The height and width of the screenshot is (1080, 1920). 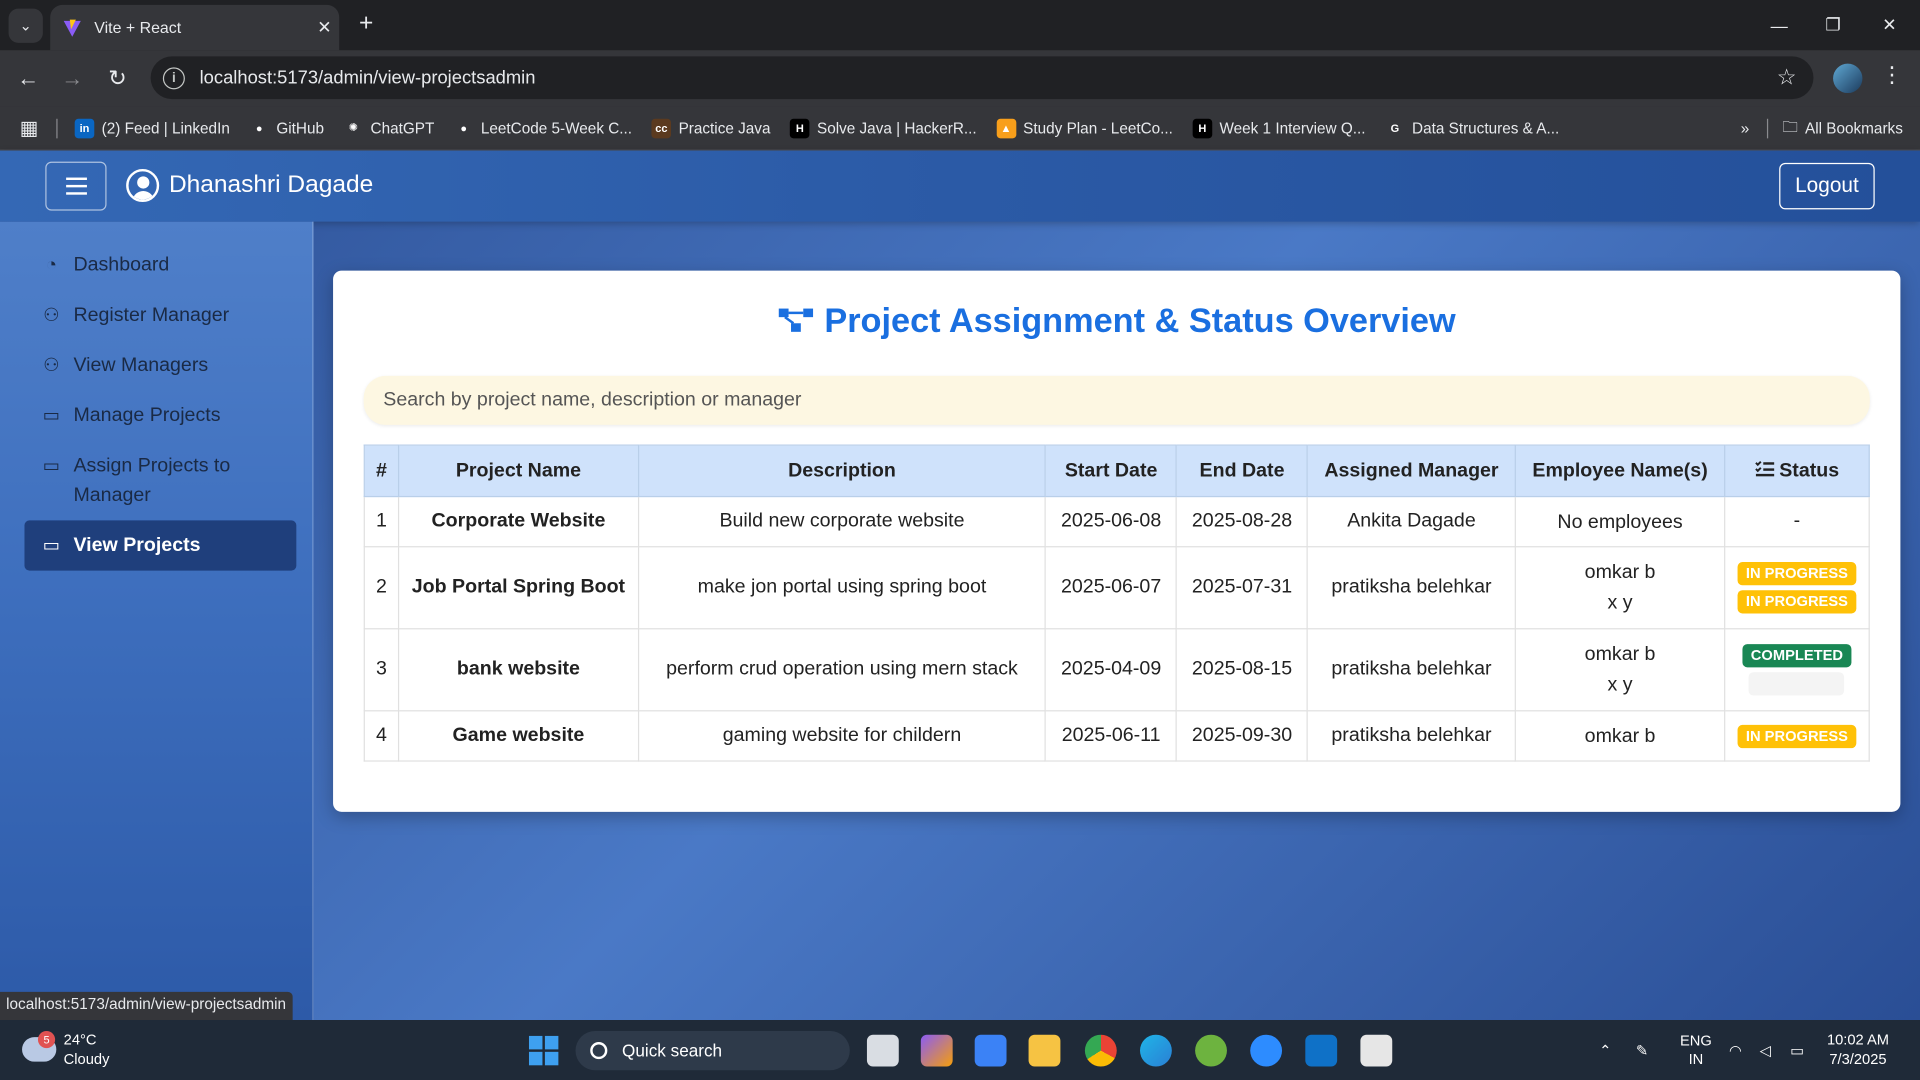 What do you see at coordinates (1827, 186) in the screenshot?
I see `logout-button: Logout` at bounding box center [1827, 186].